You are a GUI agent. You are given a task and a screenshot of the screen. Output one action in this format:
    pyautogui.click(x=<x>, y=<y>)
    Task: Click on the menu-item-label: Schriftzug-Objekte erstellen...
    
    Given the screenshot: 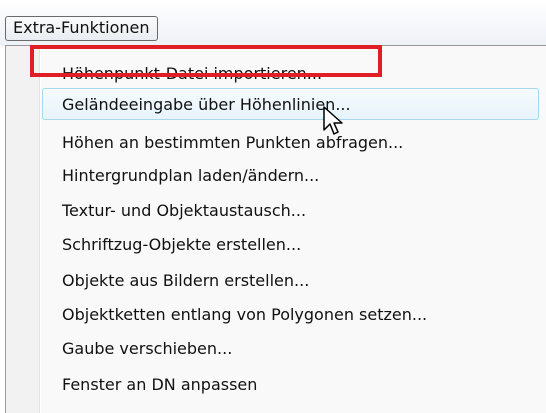 What is the action you would take?
    pyautogui.click(x=182, y=244)
    